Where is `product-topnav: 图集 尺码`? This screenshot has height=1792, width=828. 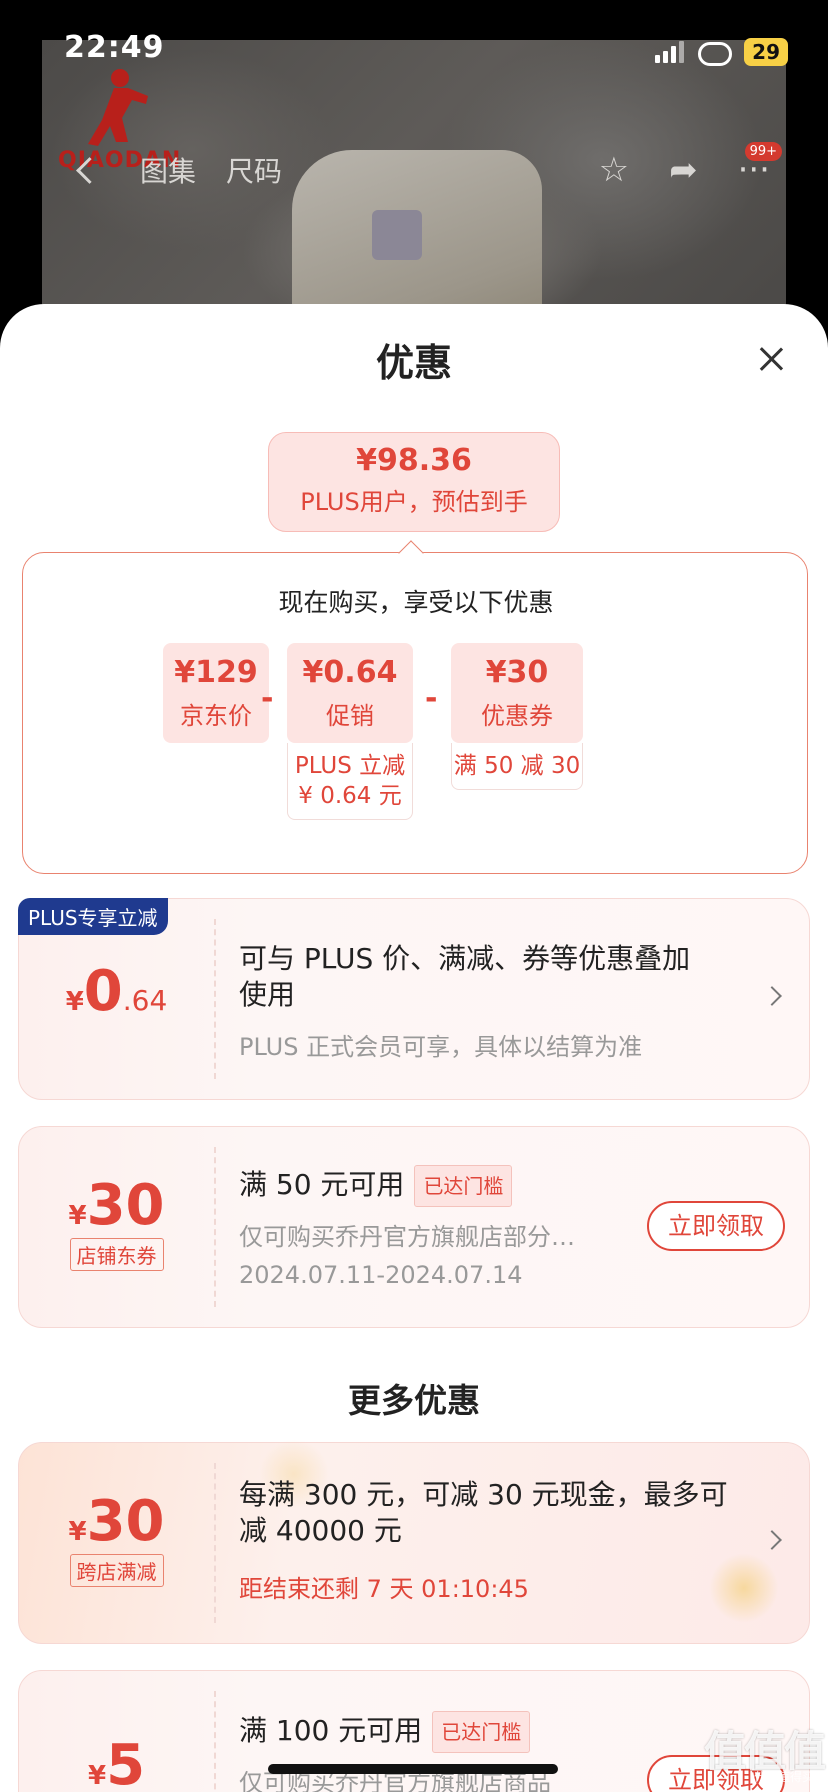
product-topnav: 图集 尺码 is located at coordinates (176, 170).